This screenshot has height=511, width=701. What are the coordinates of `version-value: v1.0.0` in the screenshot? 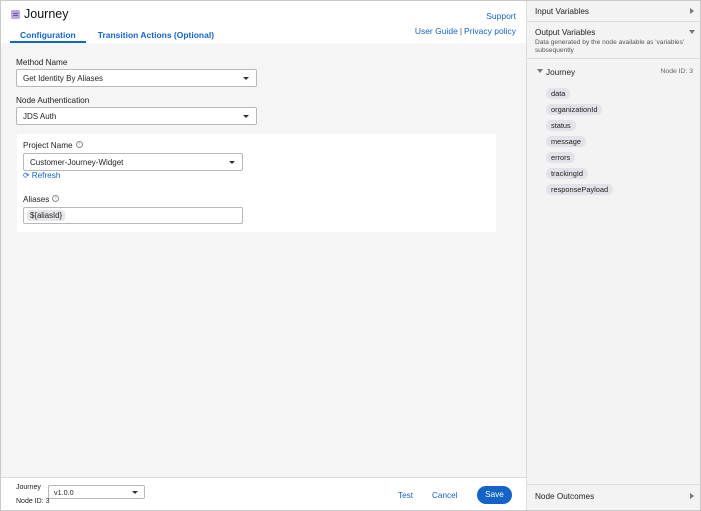 It's located at (64, 492).